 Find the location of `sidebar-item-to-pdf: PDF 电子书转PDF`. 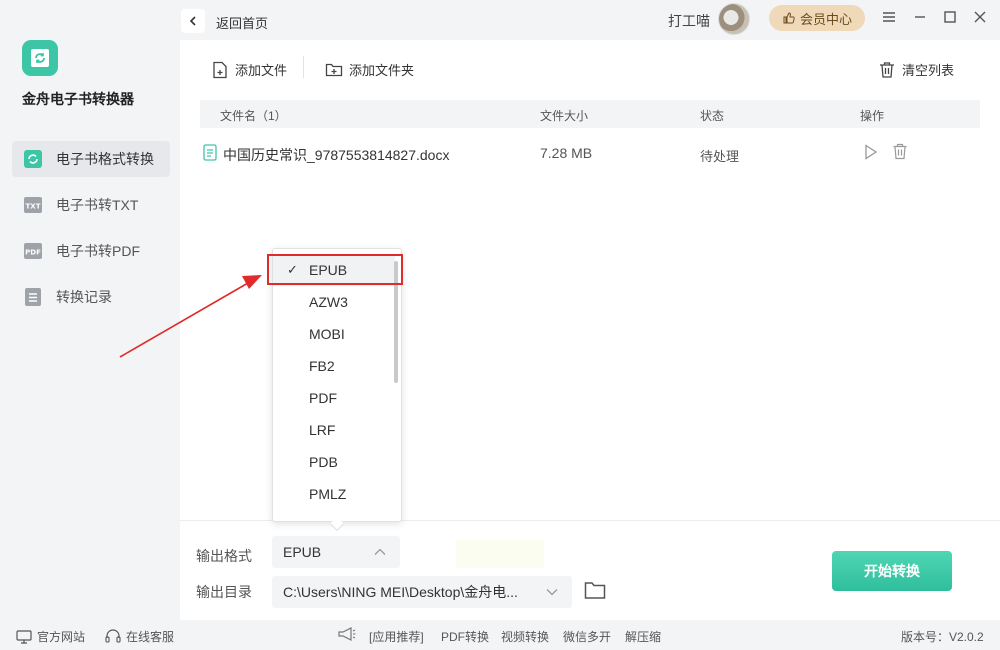

sidebar-item-to-pdf: PDF 电子书转PDF is located at coordinates (91, 251).